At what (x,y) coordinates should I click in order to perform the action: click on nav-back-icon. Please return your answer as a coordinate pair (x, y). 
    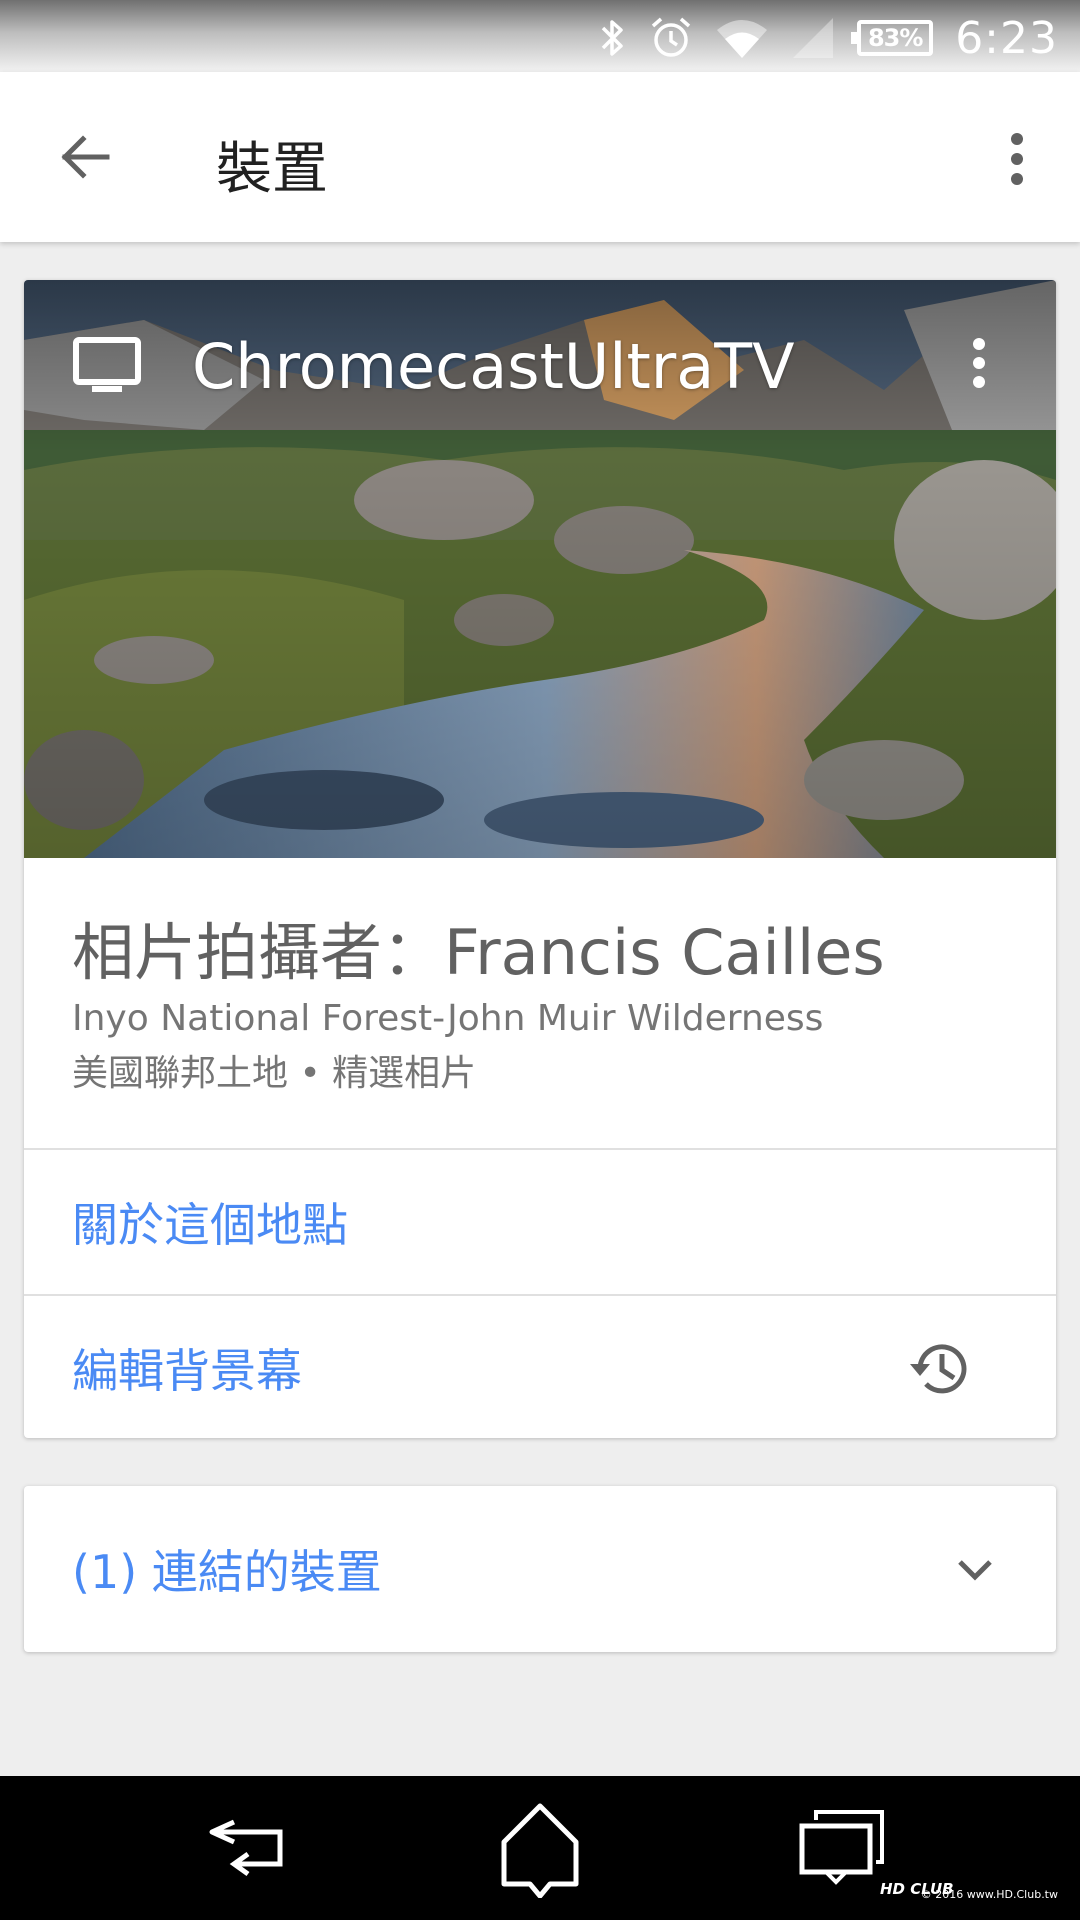
    Looking at the image, I should click on (246, 1848).